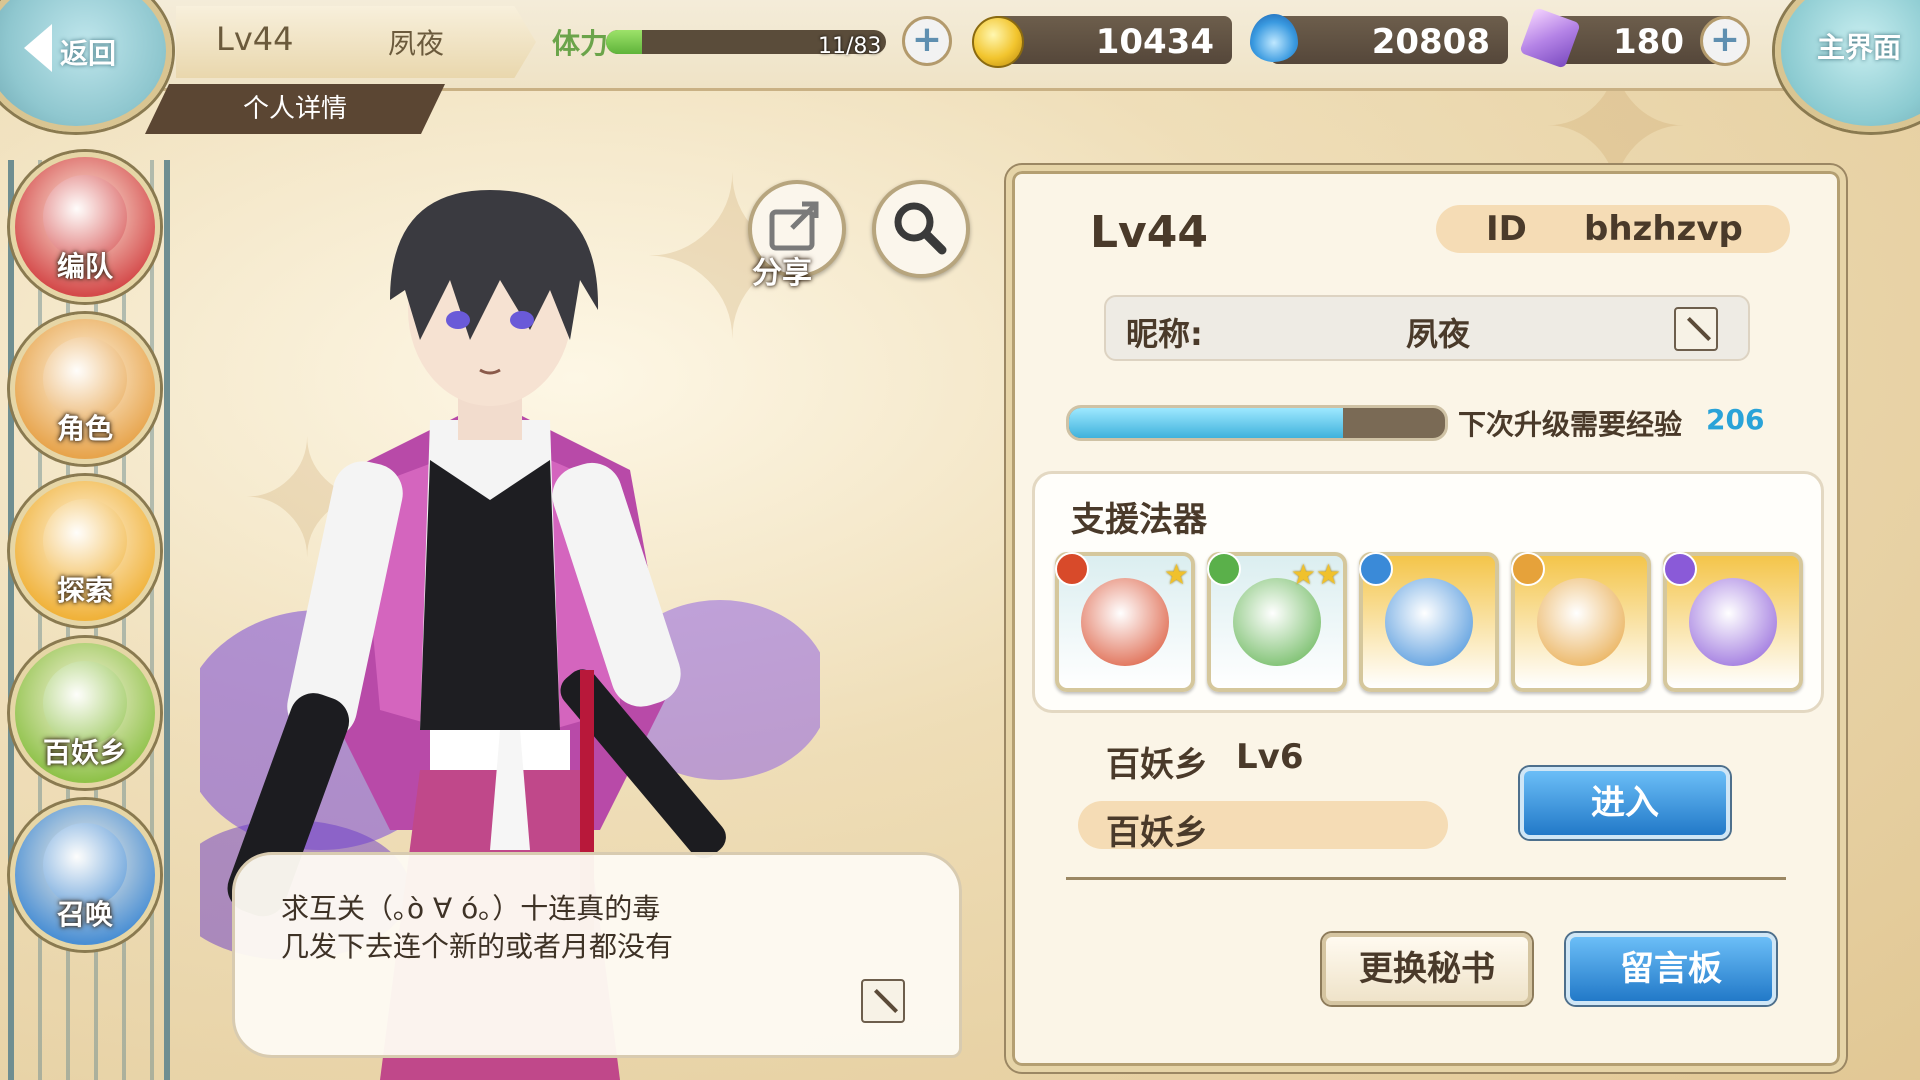 This screenshot has height=1080, width=1920. Describe the element at coordinates (295, 109) in the screenshot. I see `personal-details-tab: 个人详情` at that location.